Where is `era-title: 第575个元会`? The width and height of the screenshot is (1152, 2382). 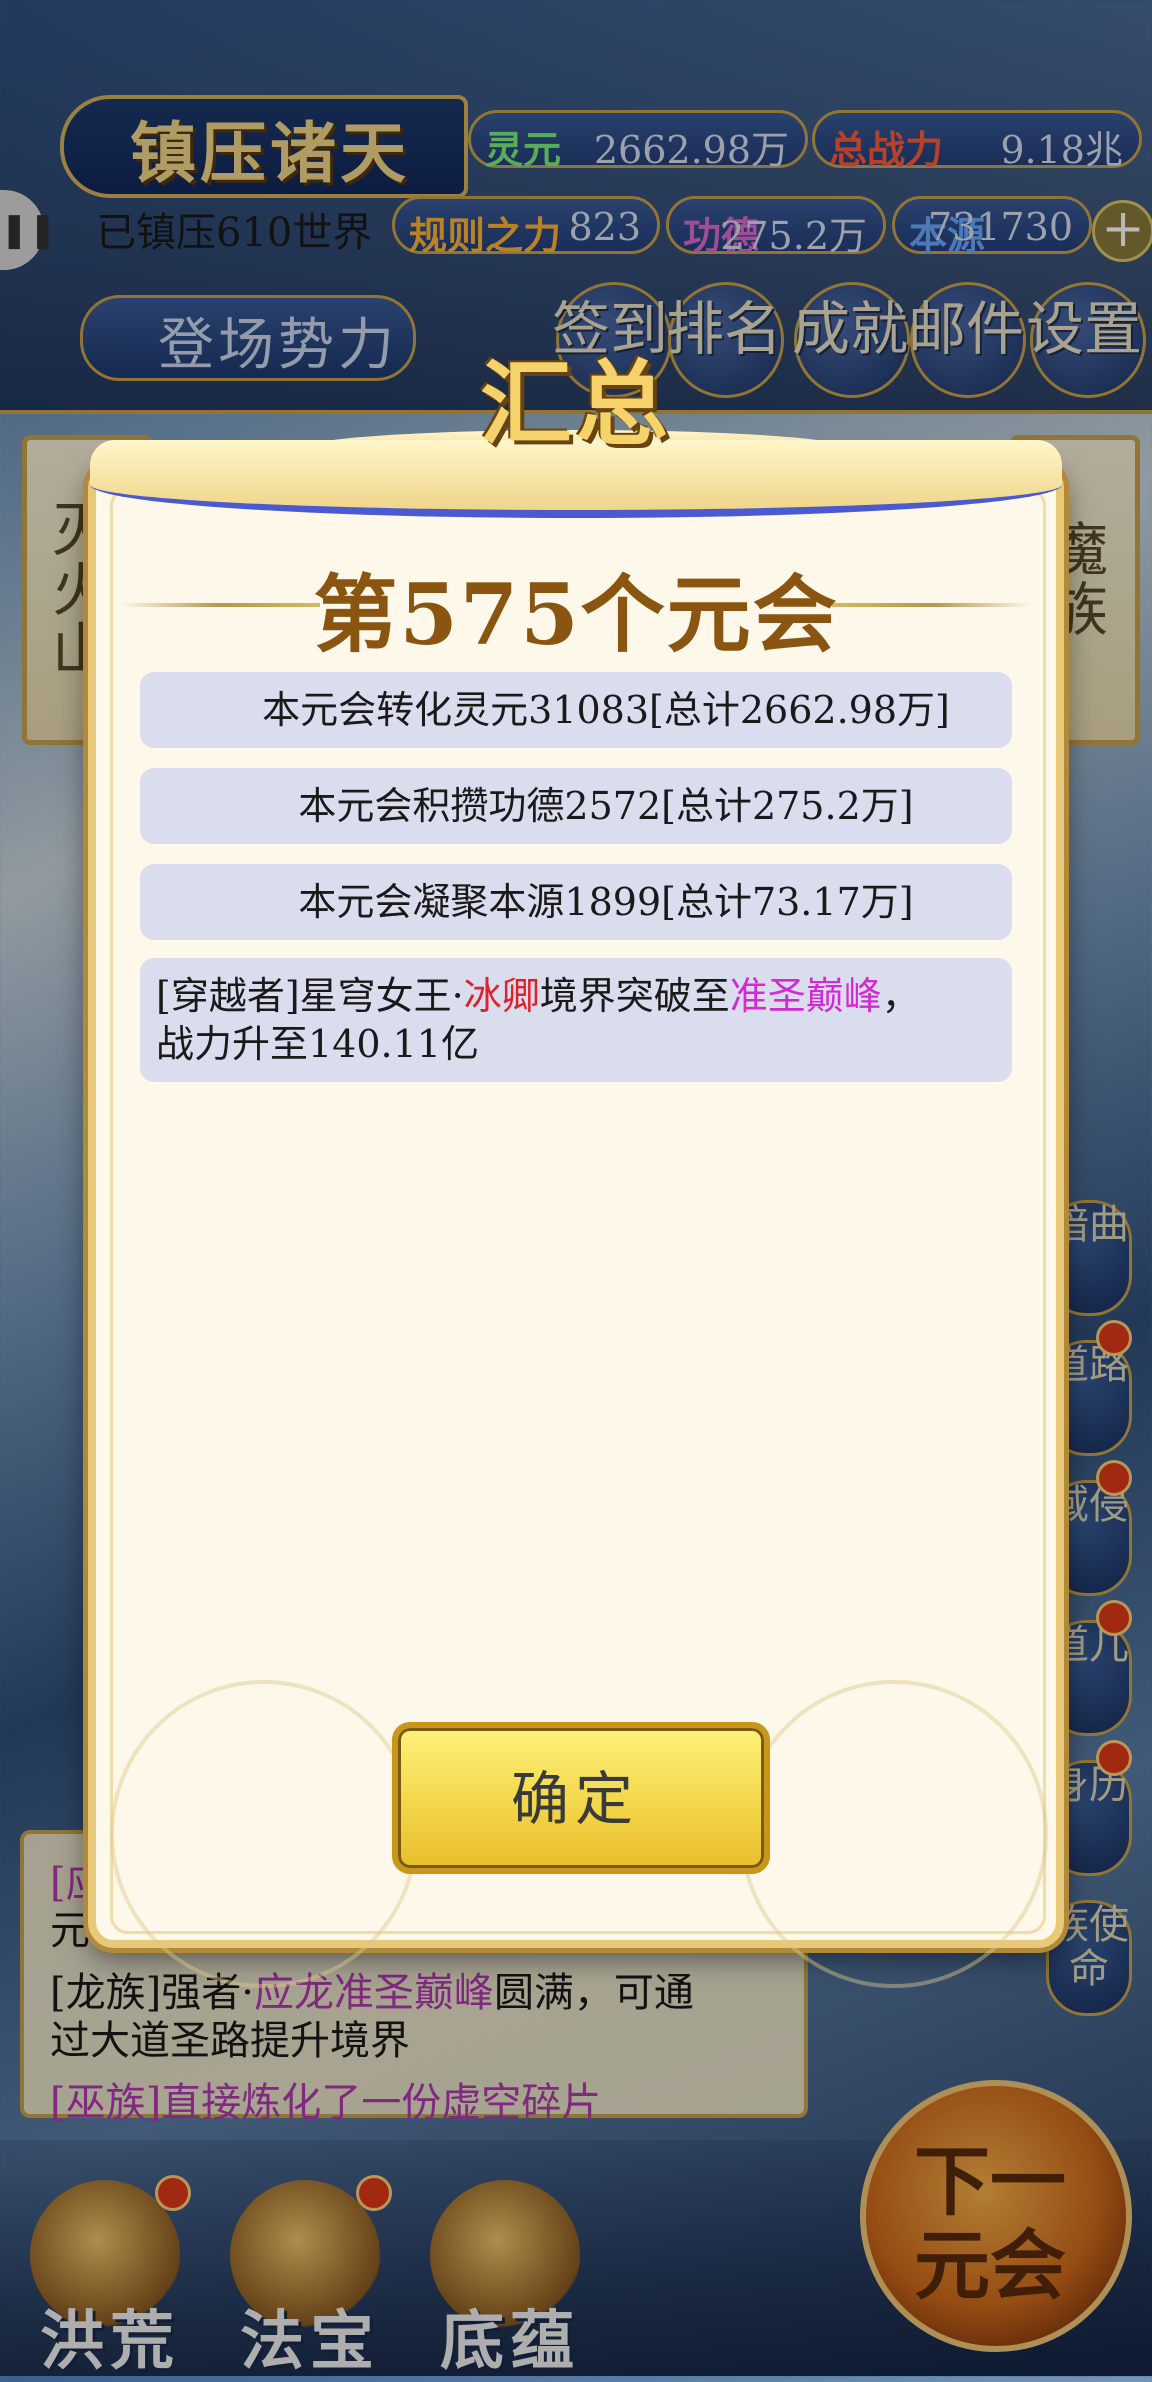 era-title: 第575个元会 is located at coordinates (576, 614).